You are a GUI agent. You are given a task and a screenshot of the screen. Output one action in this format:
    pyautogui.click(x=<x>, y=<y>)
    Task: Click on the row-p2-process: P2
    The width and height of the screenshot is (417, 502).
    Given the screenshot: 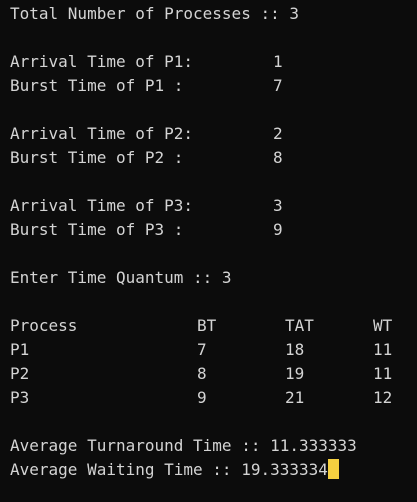 What is the action you would take?
    pyautogui.click(x=20, y=373)
    